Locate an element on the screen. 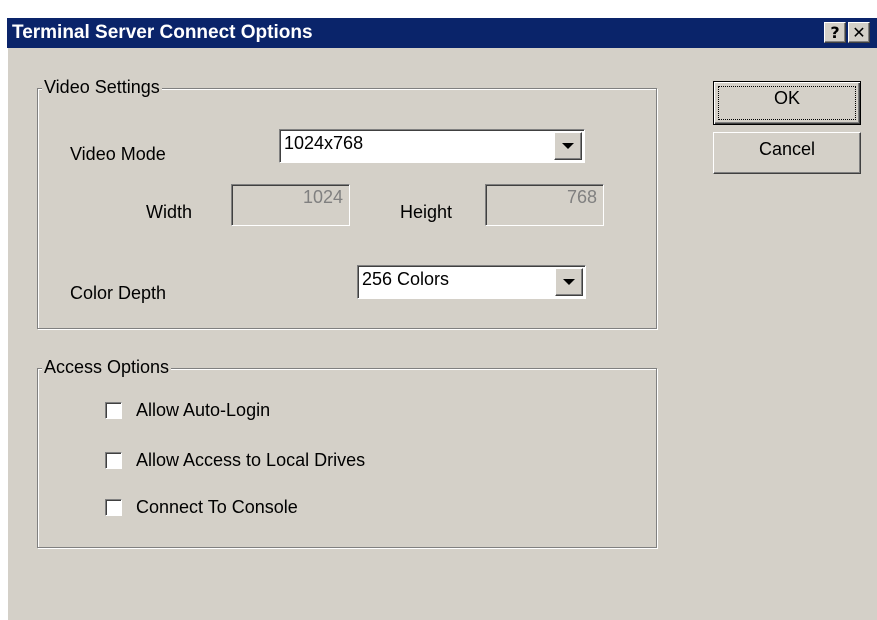  allow-auto-login-checkbox is located at coordinates (113, 410).